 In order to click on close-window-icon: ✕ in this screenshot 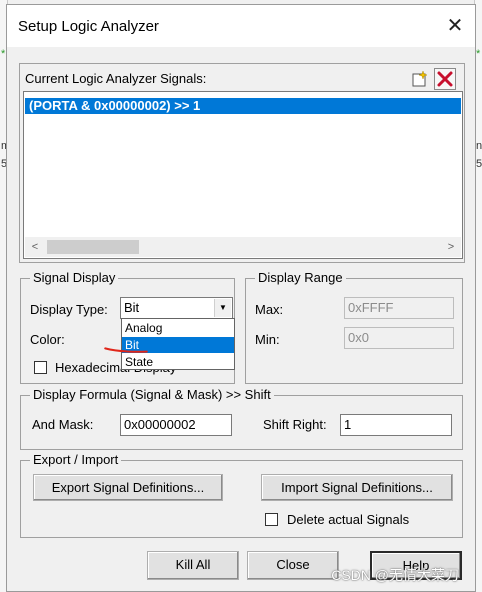, I will do `click(455, 26)`.